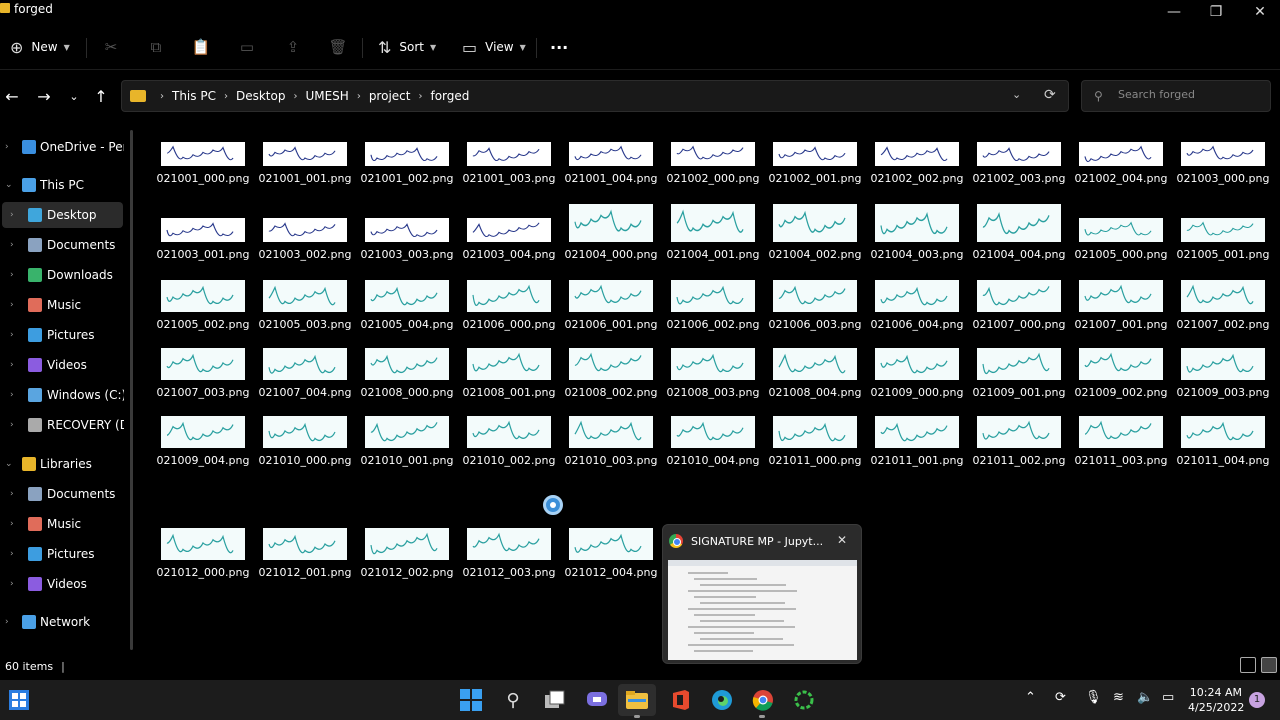 The height and width of the screenshot is (720, 1280). Describe the element at coordinates (1019, 235) in the screenshot. I see `file-item: 021004_004.png` at that location.